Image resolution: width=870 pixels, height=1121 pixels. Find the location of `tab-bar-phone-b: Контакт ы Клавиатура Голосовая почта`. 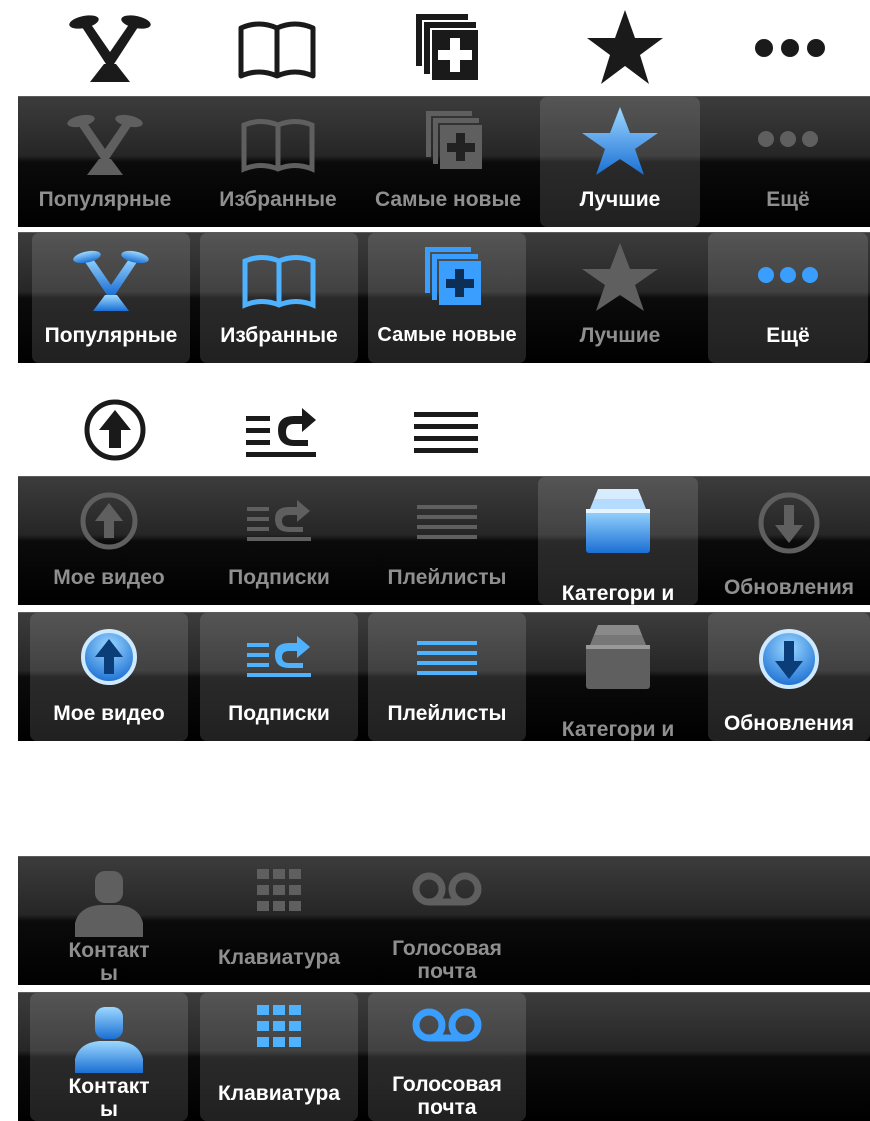

tab-bar-phone-b: Контакт ы Клавиатура Голосовая почта is located at coordinates (444, 1056).